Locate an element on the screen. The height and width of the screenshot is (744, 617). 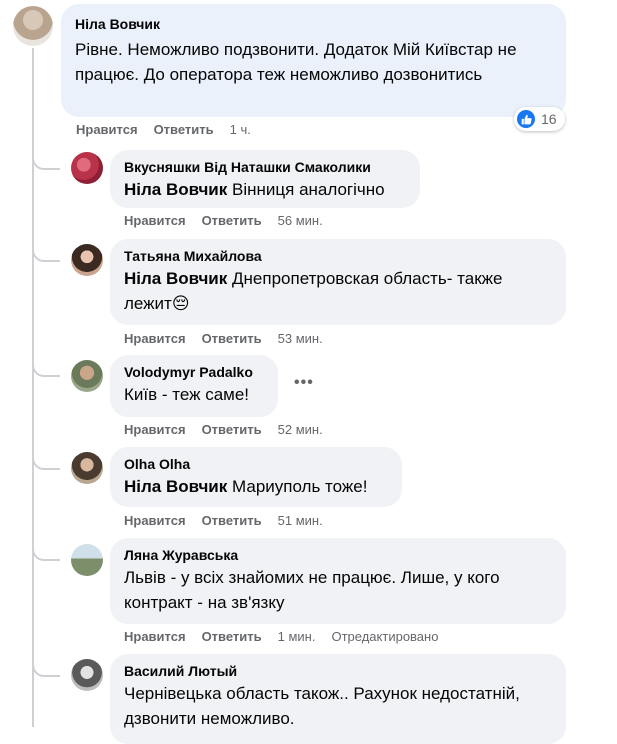
reactions-badge: 16 is located at coordinates (539, 119).